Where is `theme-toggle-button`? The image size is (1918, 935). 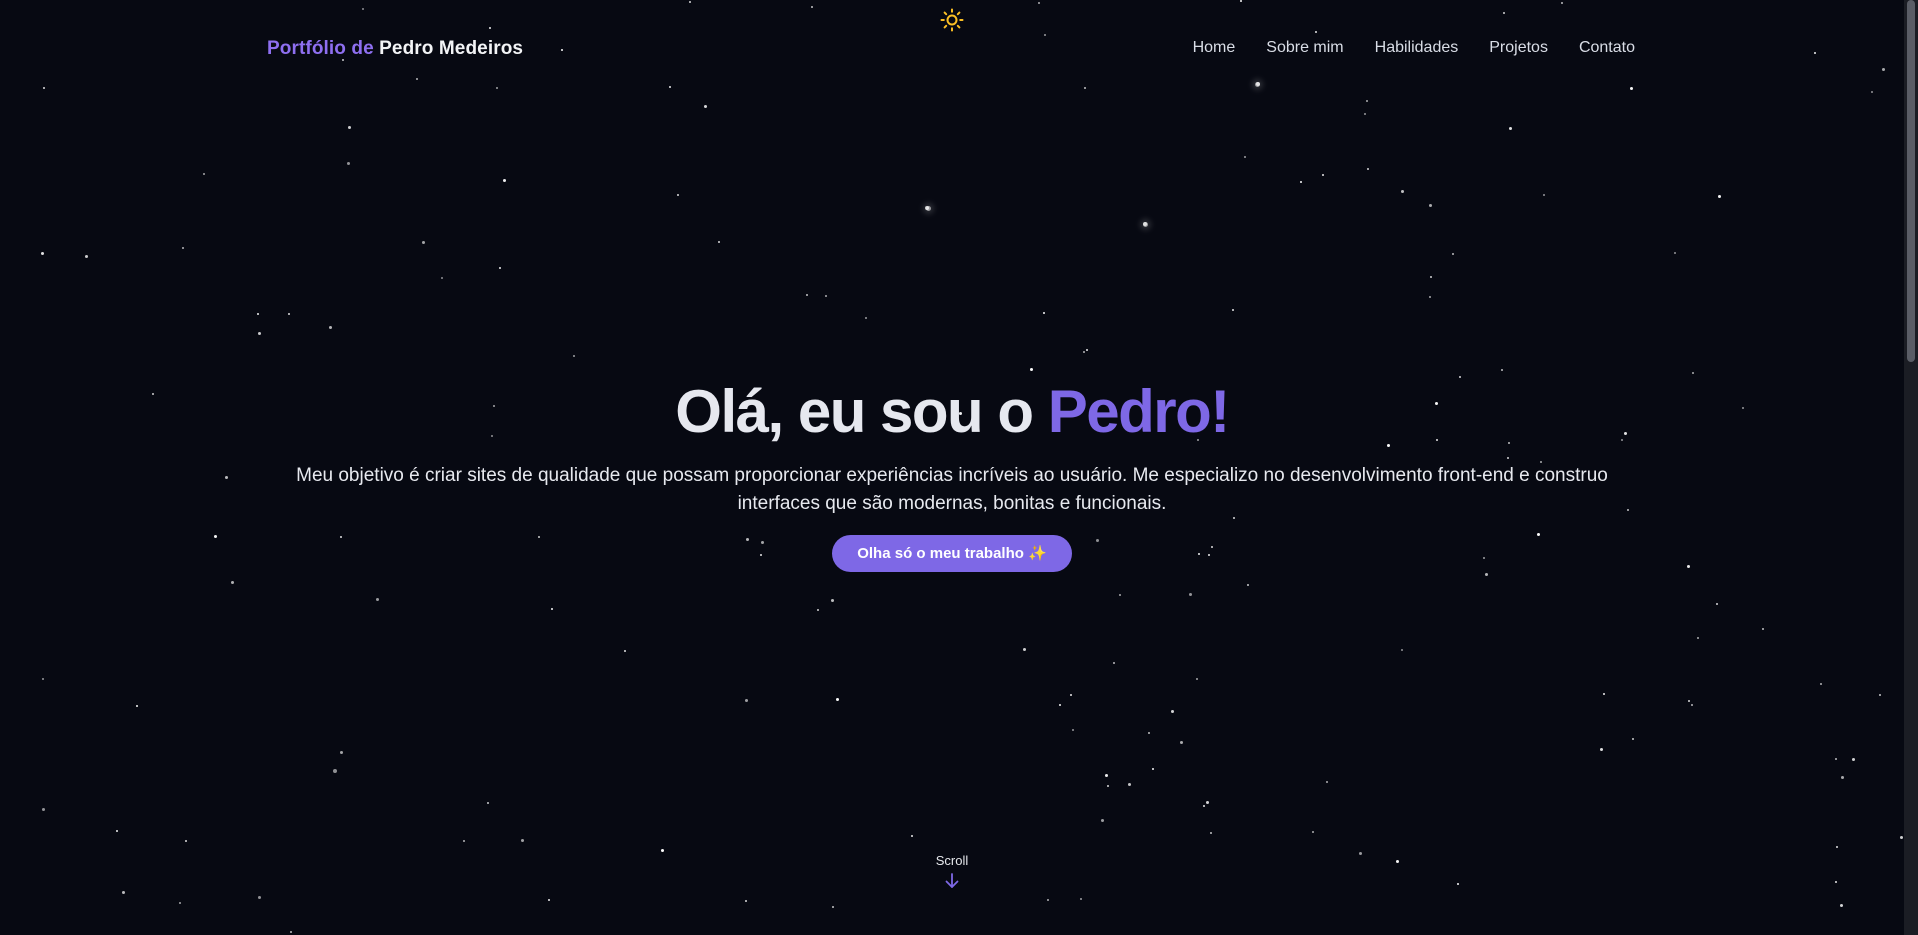 theme-toggle-button is located at coordinates (952, 20).